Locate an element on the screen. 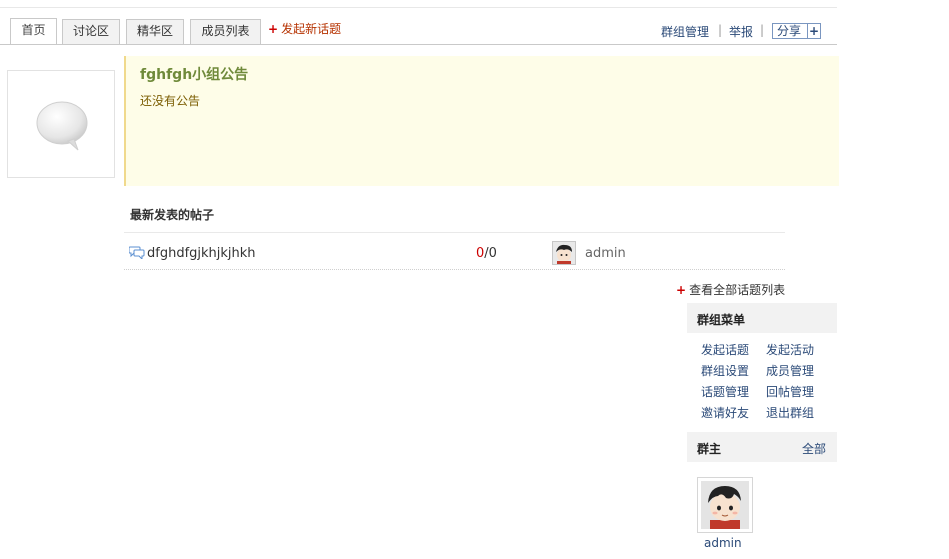  latest-posts-title: 最新发表的帖子 is located at coordinates (172, 215).